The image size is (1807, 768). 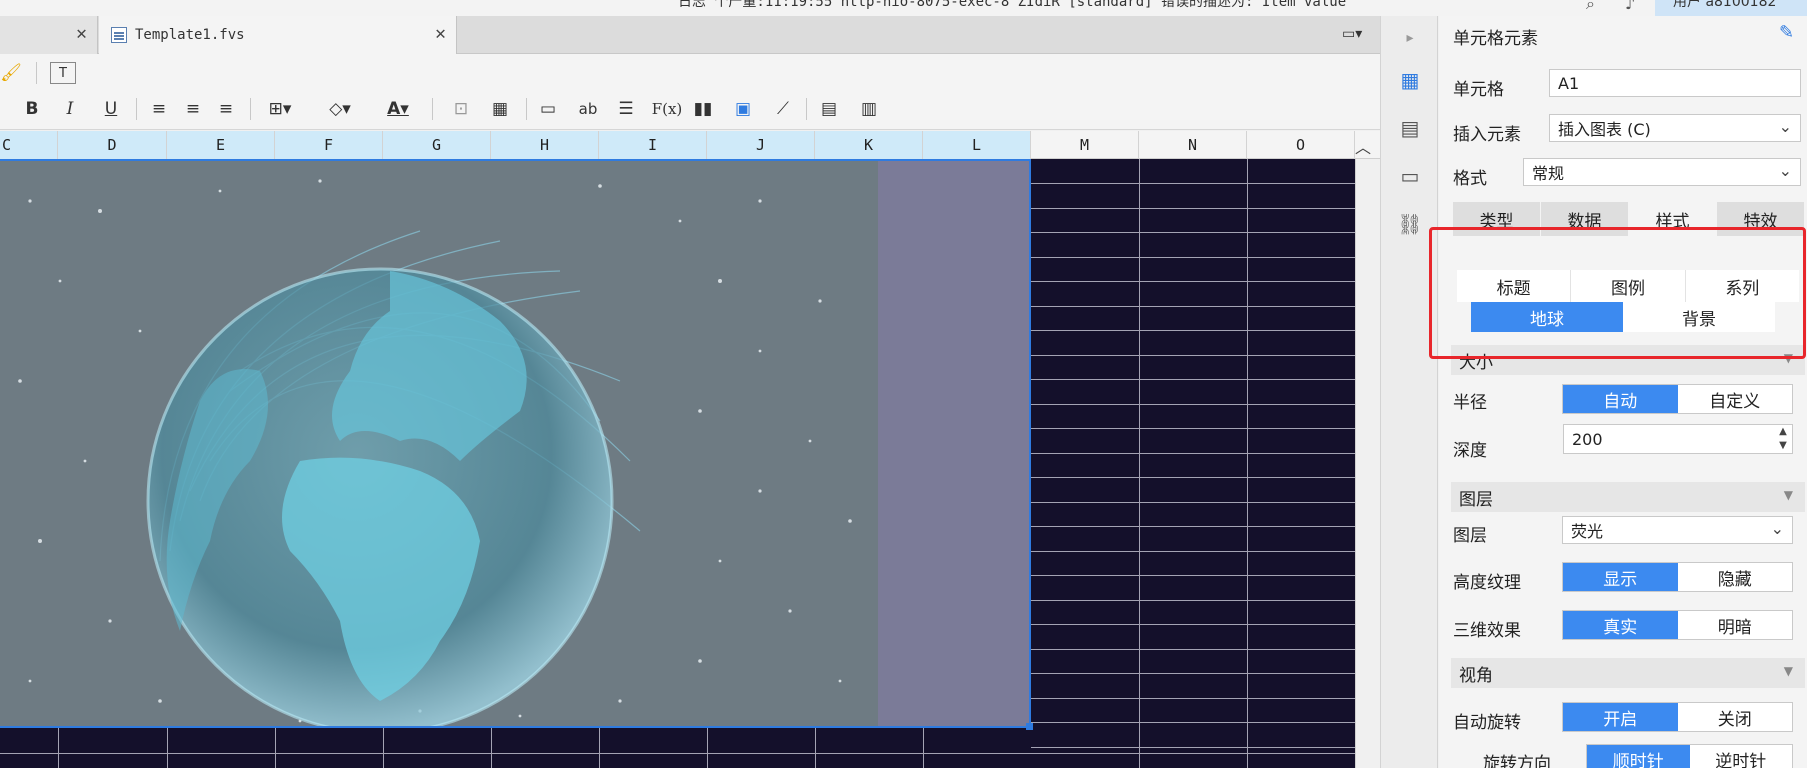 I want to click on align-center-icon: ≡, so click(x=193, y=109).